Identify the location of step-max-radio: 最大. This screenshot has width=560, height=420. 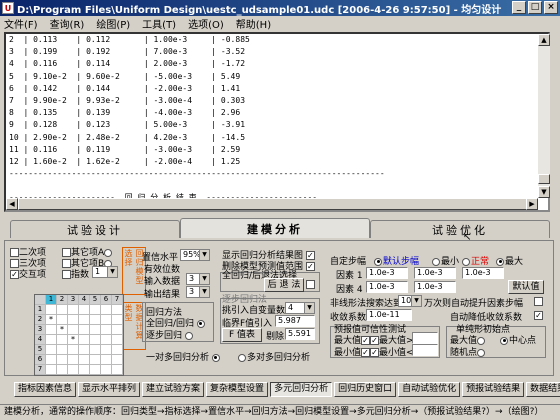
(509, 260).